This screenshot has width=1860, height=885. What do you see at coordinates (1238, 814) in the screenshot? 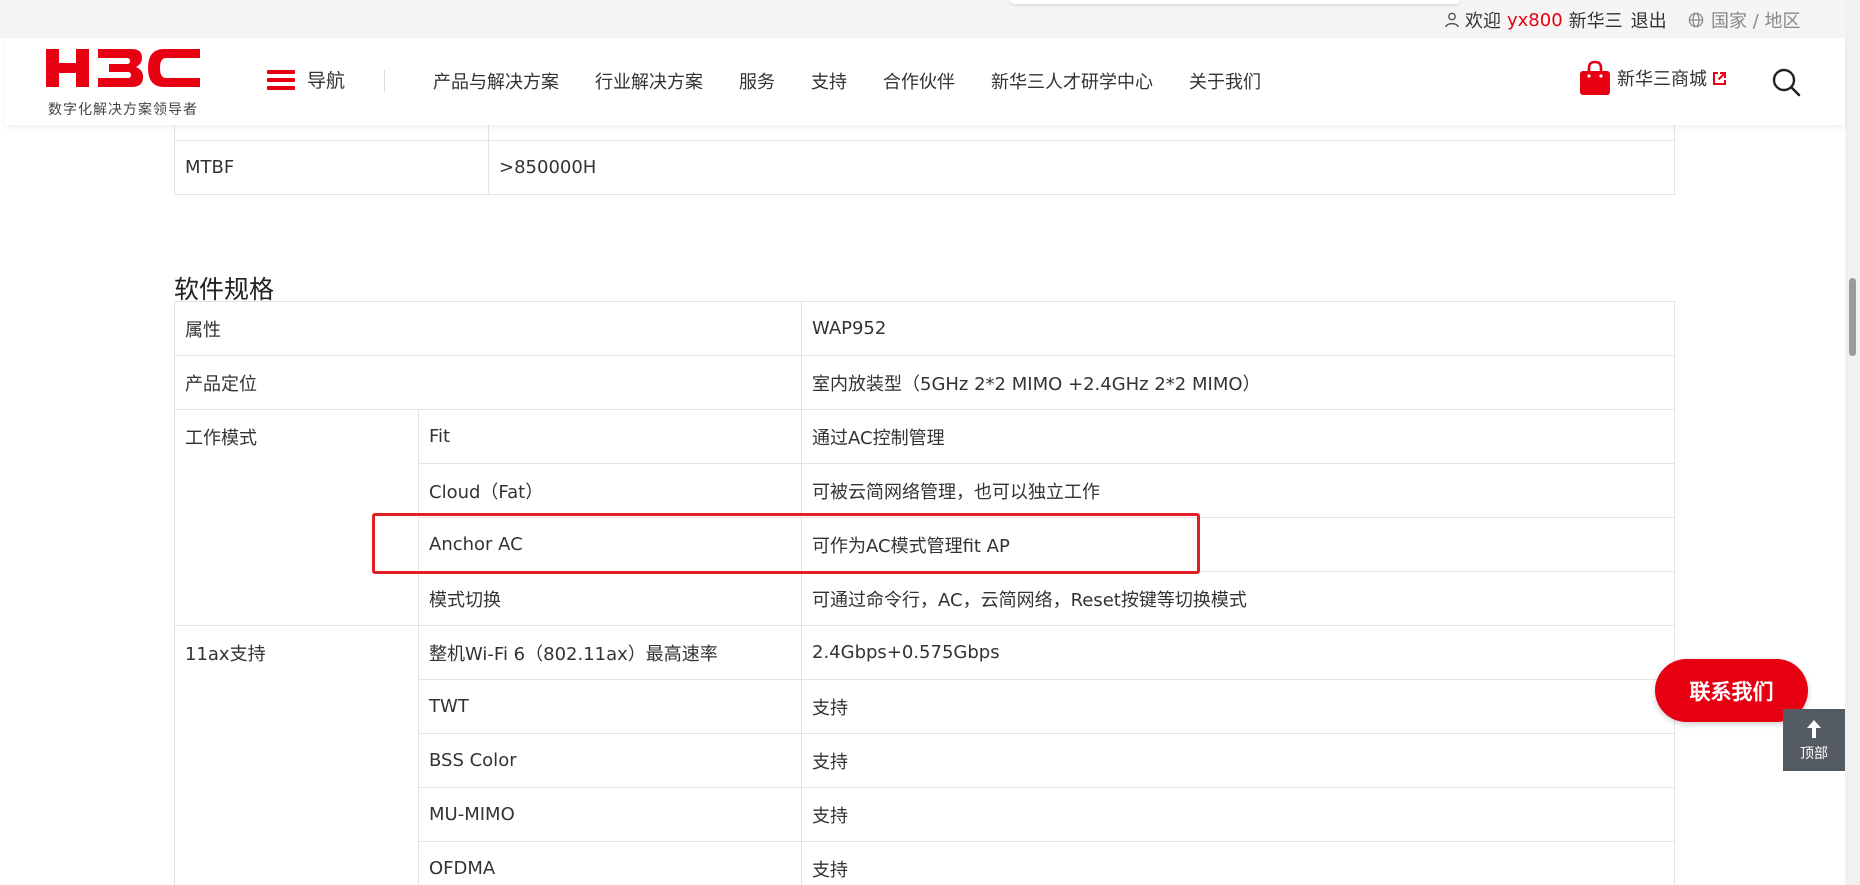
I see `spec-value-mu-mimo: 支持` at bounding box center [1238, 814].